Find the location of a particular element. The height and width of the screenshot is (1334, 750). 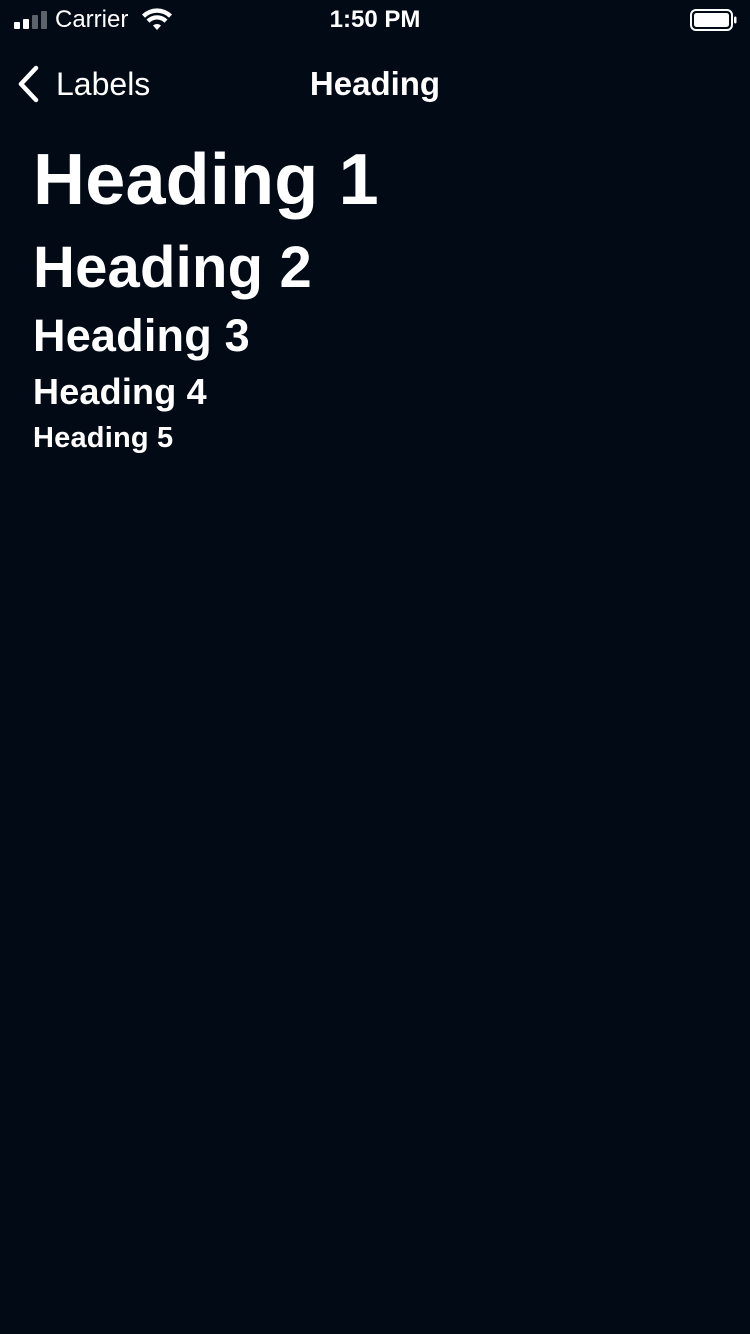

status-time: 1:50 PM is located at coordinates (375, 19).